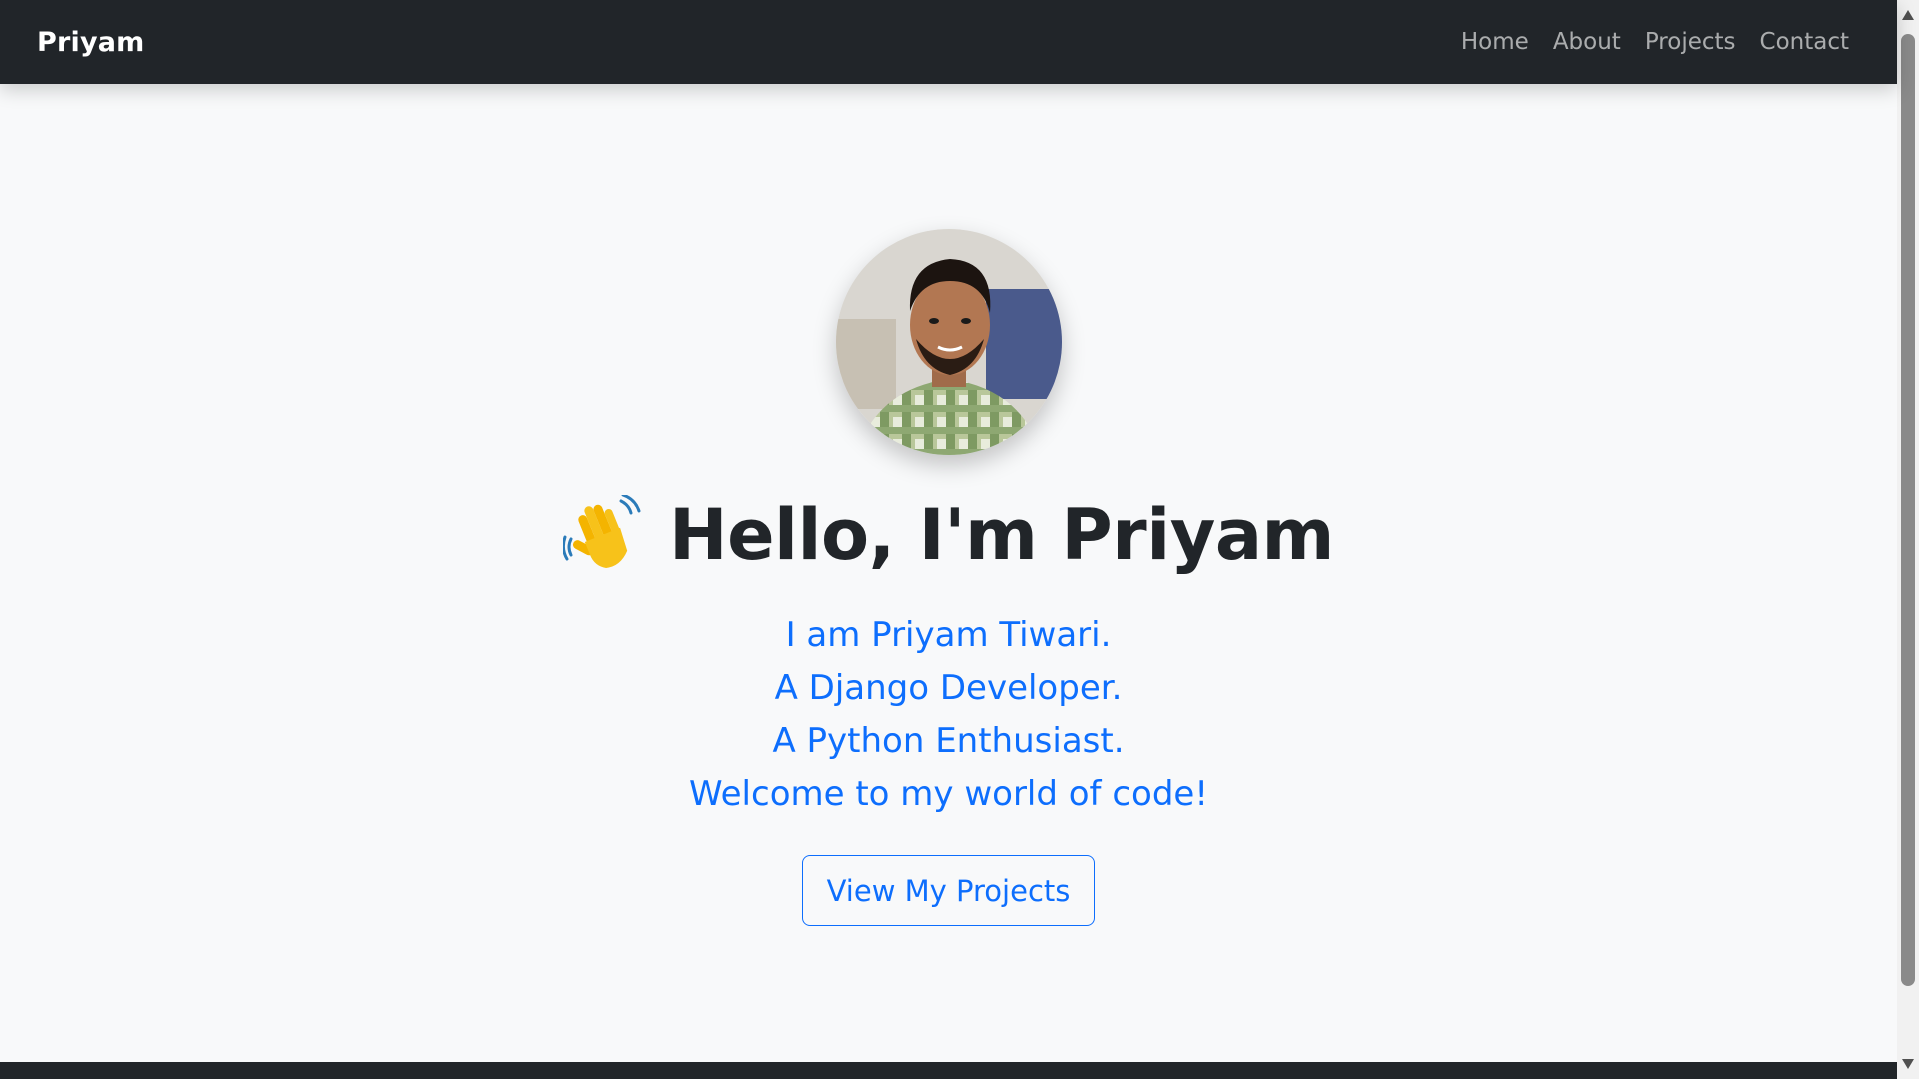  What do you see at coordinates (948, 42) in the screenshot?
I see `top-navbar: Priyam Home About Projects Contact` at bounding box center [948, 42].